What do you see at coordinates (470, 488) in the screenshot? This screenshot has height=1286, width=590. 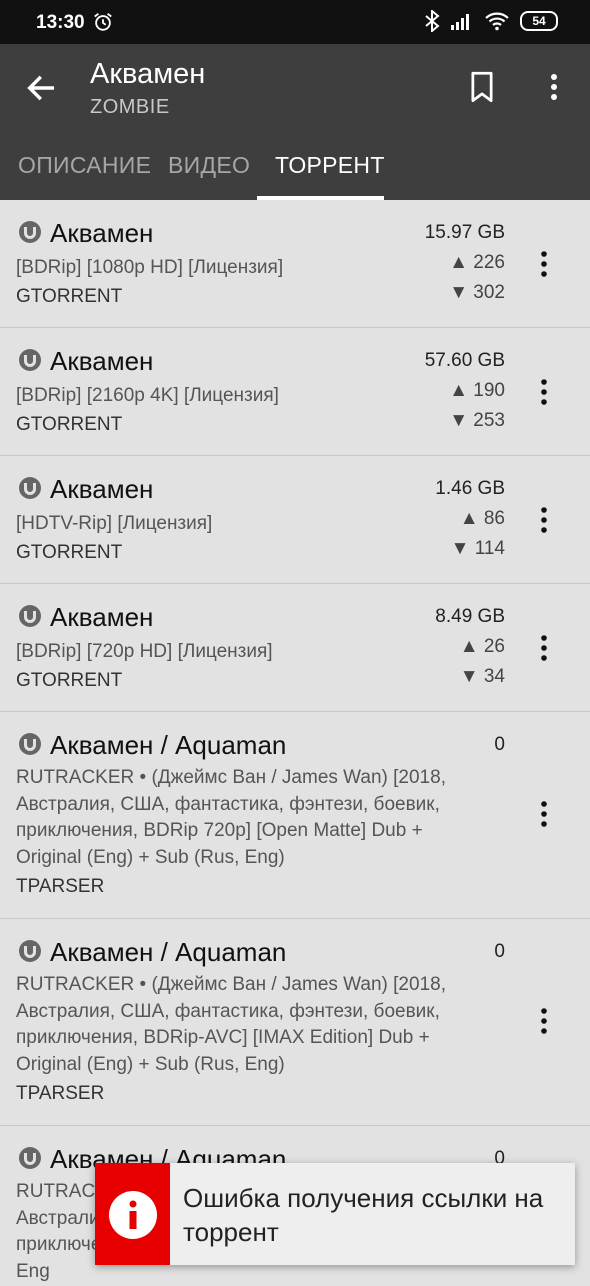 I see `torrent-size: 1.46 GB` at bounding box center [470, 488].